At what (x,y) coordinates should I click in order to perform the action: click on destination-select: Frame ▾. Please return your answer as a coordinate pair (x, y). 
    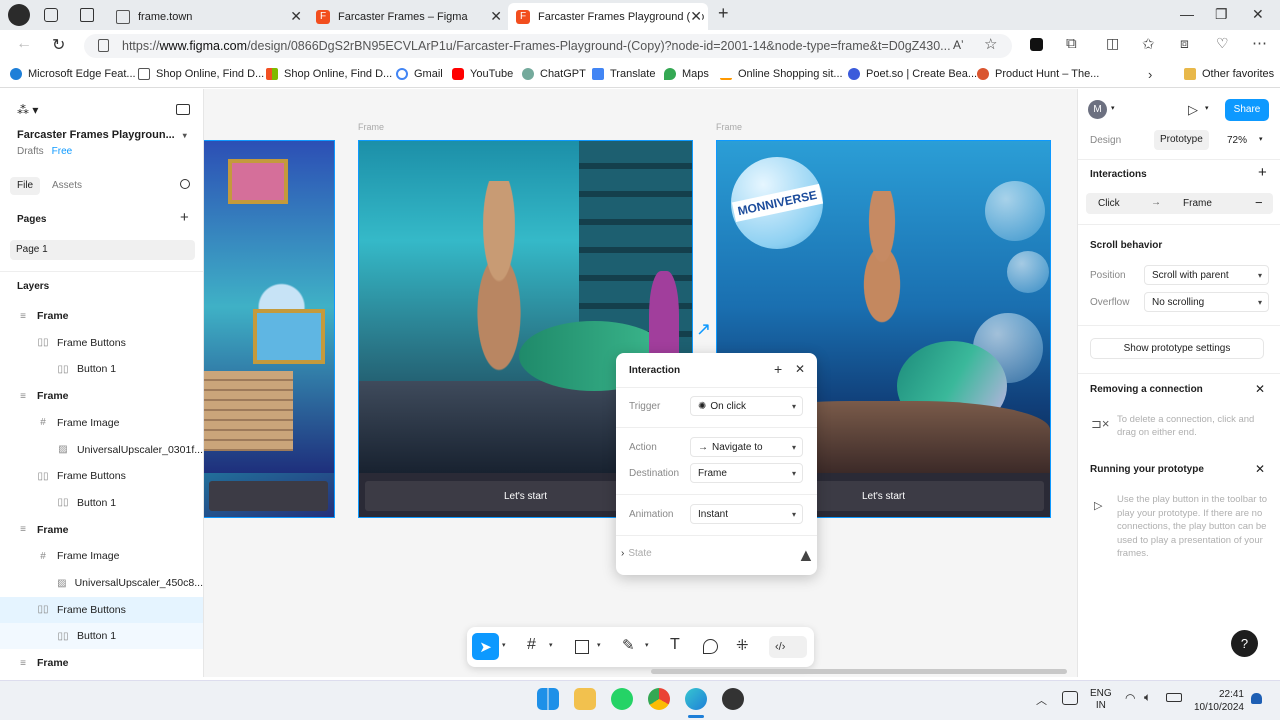
    Looking at the image, I should click on (746, 473).